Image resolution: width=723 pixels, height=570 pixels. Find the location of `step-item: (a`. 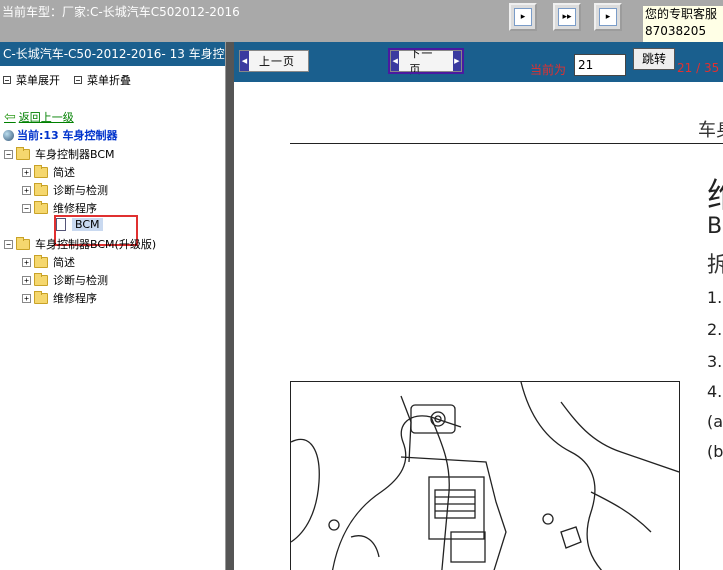

step-item: (a is located at coordinates (715, 421).